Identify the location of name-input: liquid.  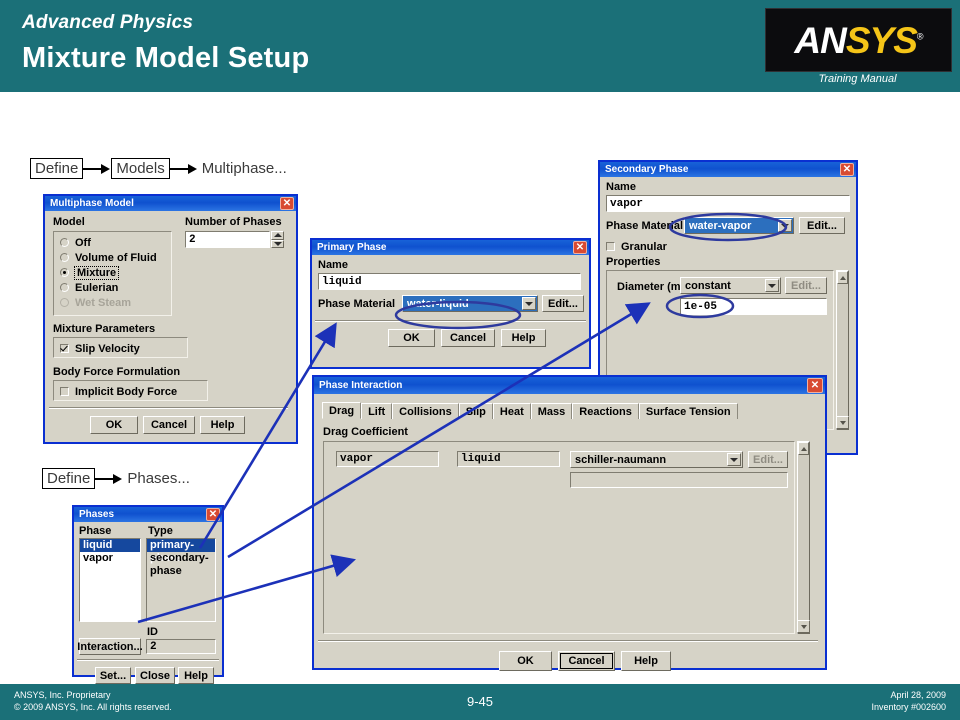
(449, 281).